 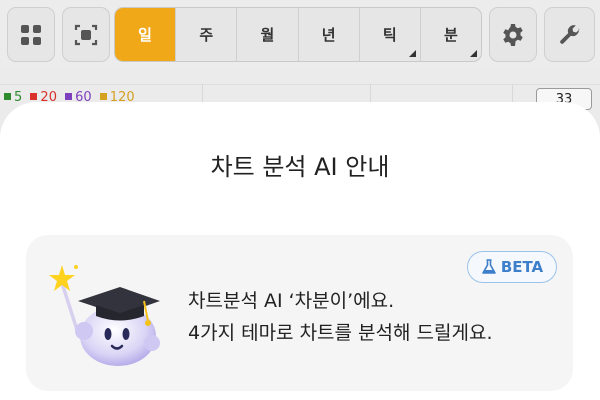 I want to click on period-selector: 일 주 월 년 틱 분, so click(x=298, y=34).